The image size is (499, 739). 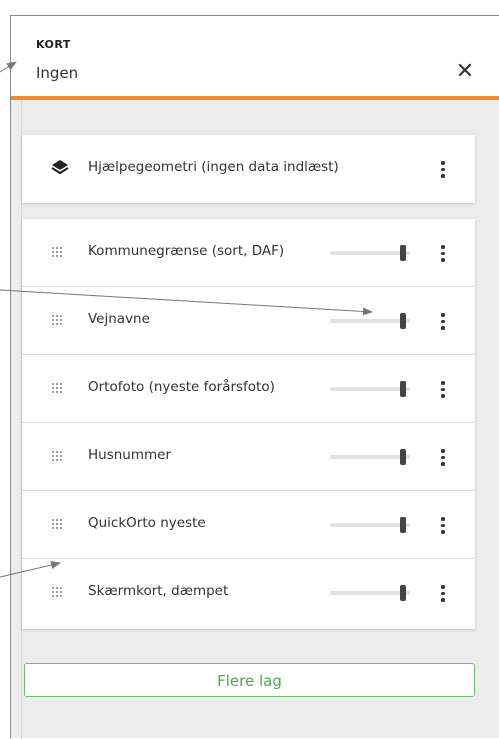 I want to click on layer-label: Ortofoto (nyeste forårsfoto), so click(x=181, y=387).